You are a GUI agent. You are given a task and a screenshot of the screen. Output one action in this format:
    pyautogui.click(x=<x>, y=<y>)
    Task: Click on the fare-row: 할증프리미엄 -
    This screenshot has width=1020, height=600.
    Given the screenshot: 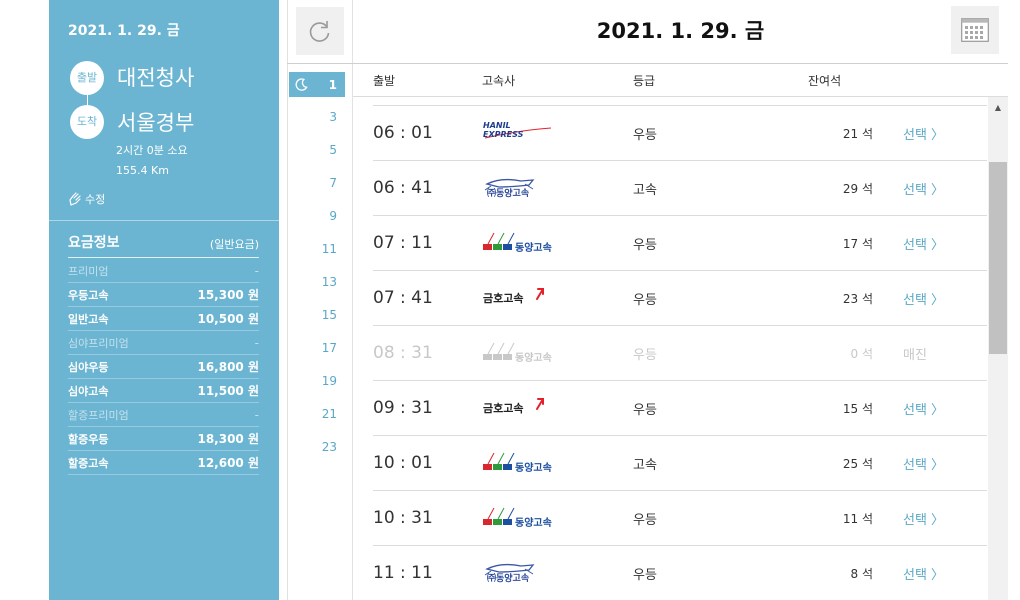 What is the action you would take?
    pyautogui.click(x=163, y=415)
    